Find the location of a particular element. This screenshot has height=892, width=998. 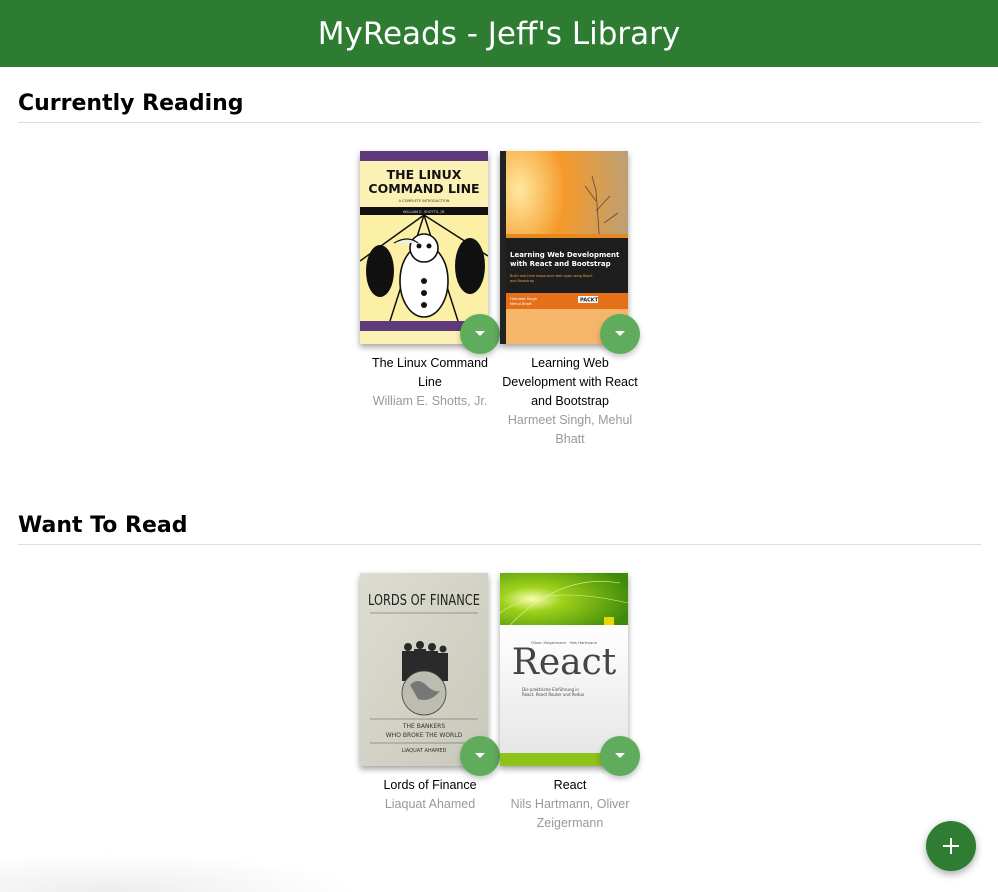

svg-text: LORDS OF FINANCE is located at coordinates (424, 600).